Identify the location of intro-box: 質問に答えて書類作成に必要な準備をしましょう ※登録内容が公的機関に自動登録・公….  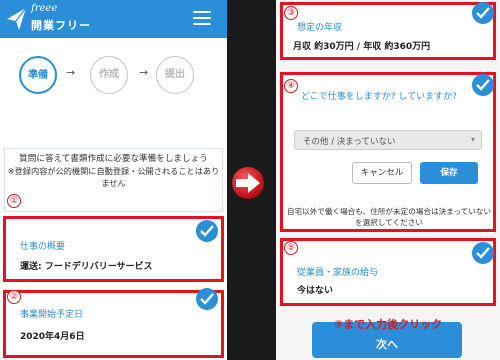
(113, 180).